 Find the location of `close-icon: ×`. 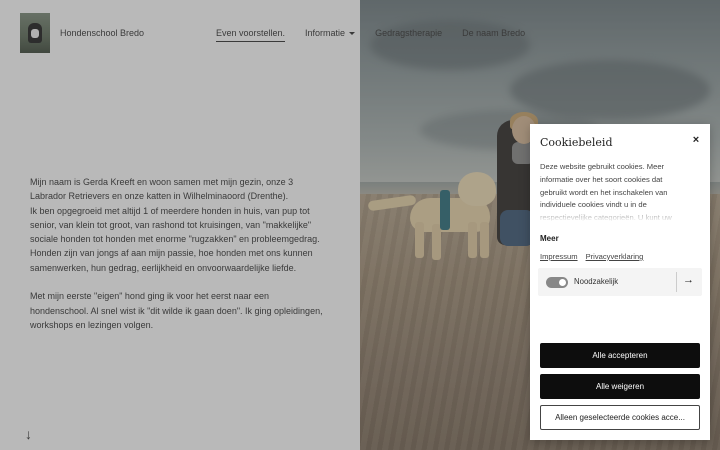

close-icon: × is located at coordinates (696, 140).